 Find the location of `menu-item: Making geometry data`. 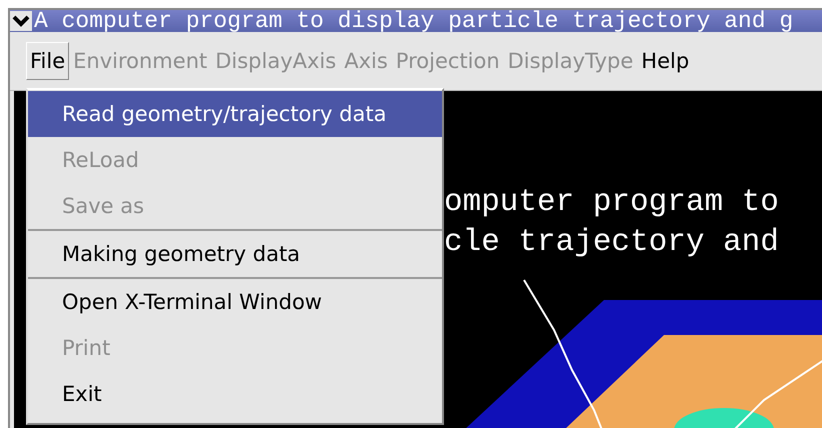

menu-item: Making geometry data is located at coordinates (235, 255).